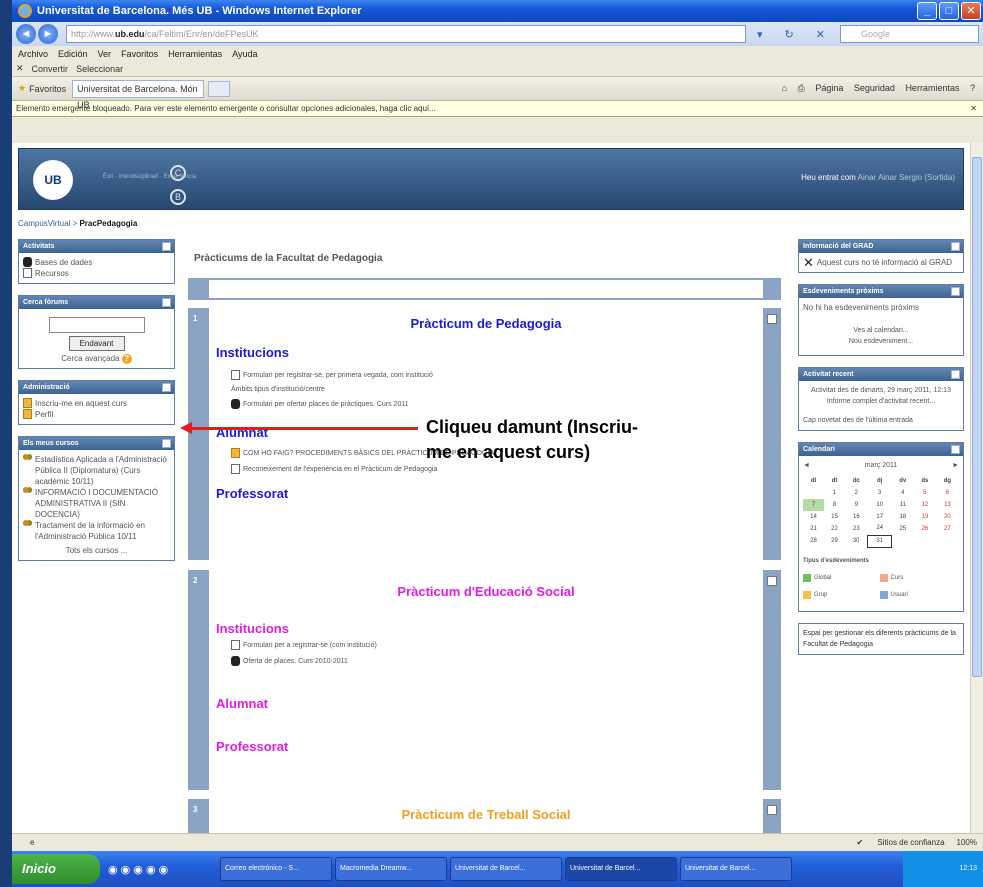 The width and height of the screenshot is (983, 887). I want to click on calendar-day: 26, so click(925, 529).